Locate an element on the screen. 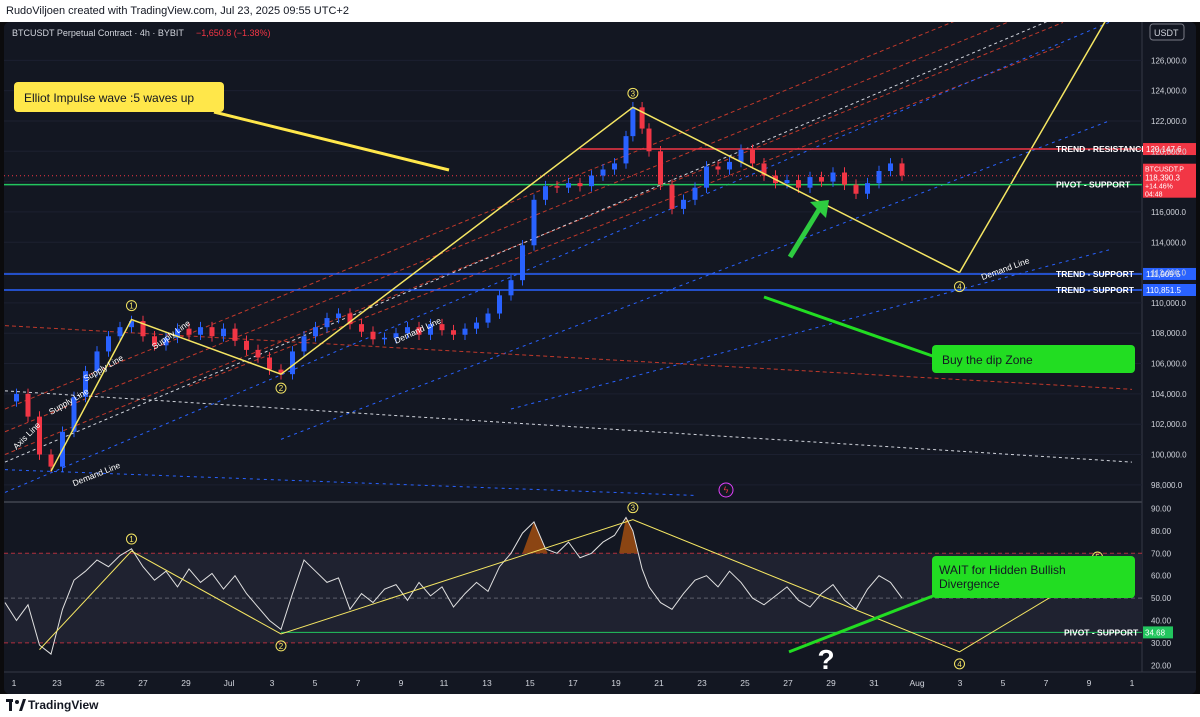  last-price-change: +14.46% is located at coordinates (1159, 187).